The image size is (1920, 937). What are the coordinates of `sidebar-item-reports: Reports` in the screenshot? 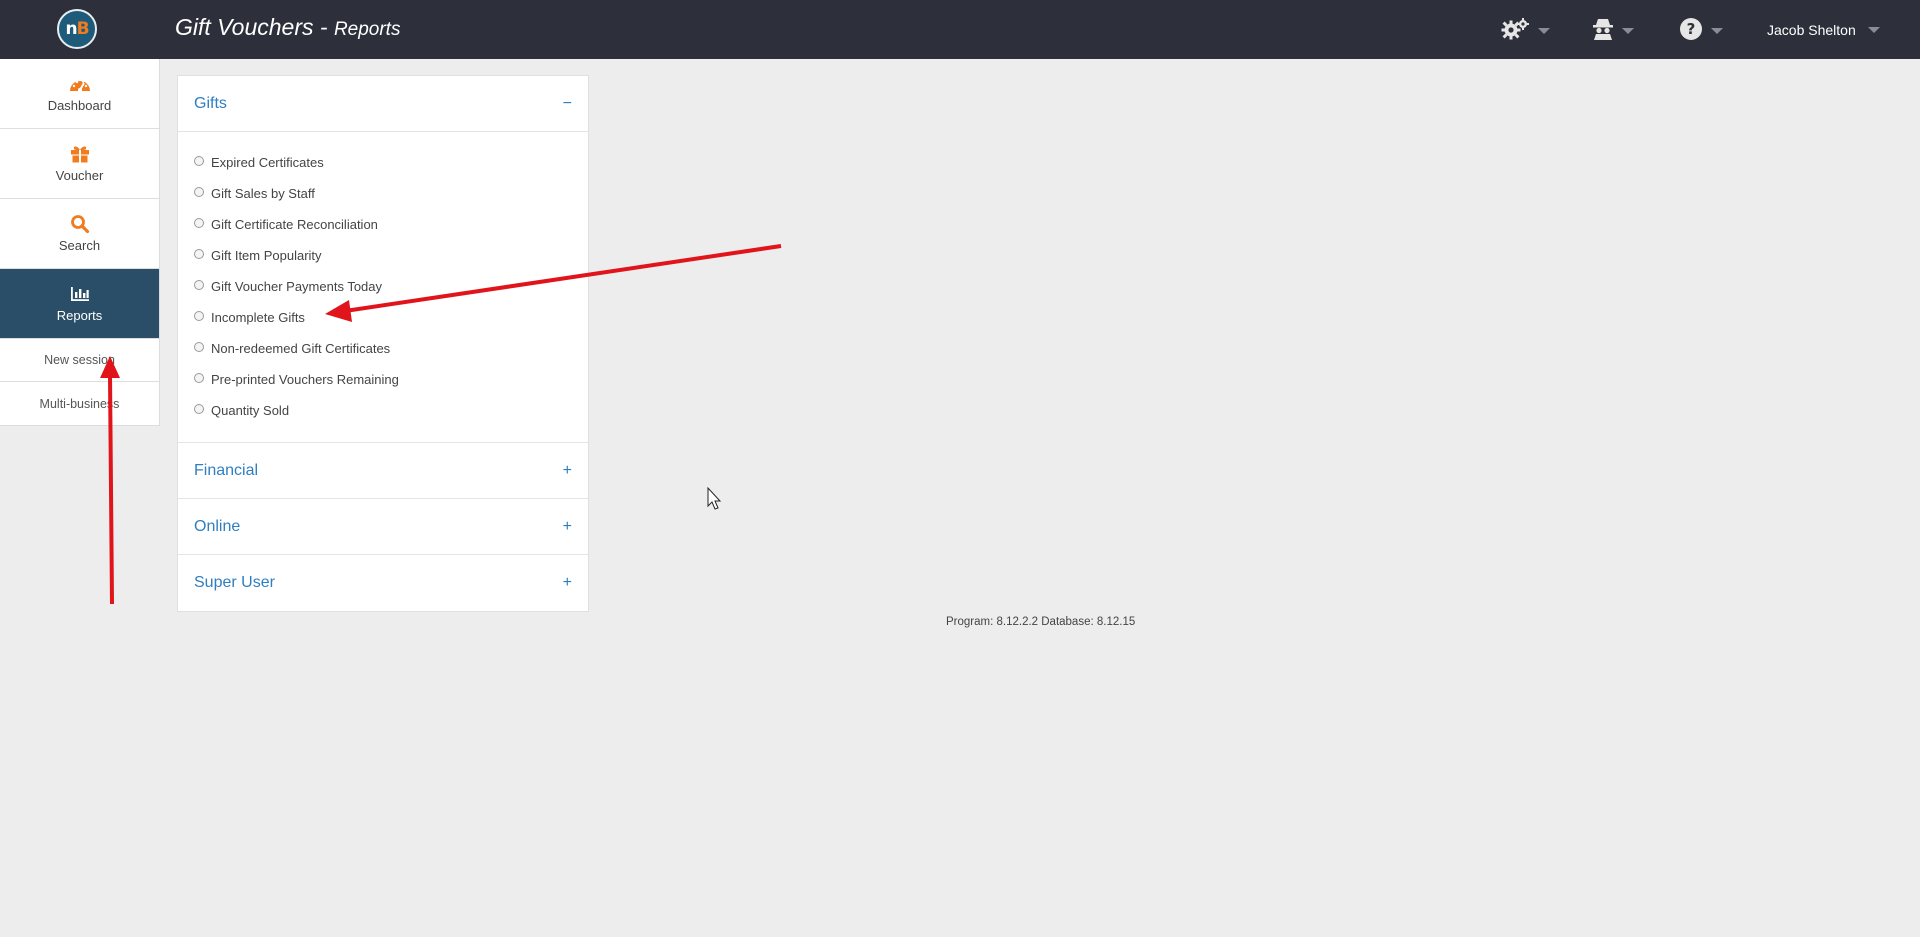 It's located at (79, 304).